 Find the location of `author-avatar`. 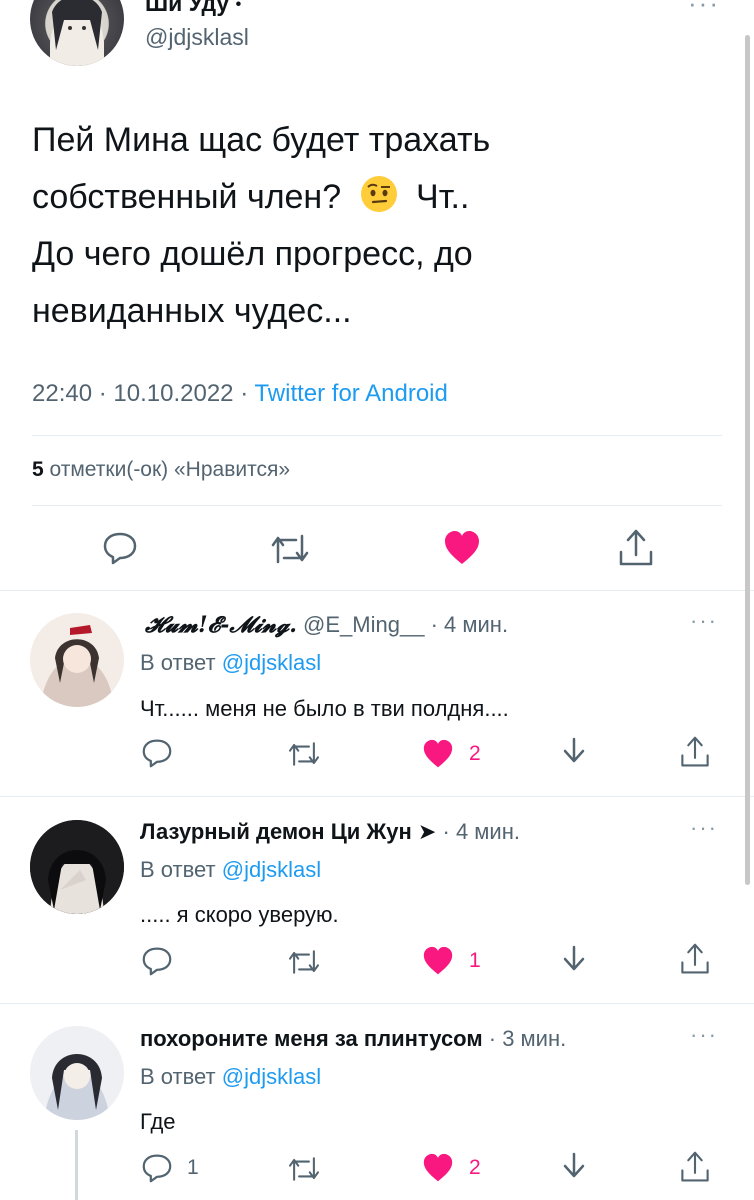

author-avatar is located at coordinates (77, 33).